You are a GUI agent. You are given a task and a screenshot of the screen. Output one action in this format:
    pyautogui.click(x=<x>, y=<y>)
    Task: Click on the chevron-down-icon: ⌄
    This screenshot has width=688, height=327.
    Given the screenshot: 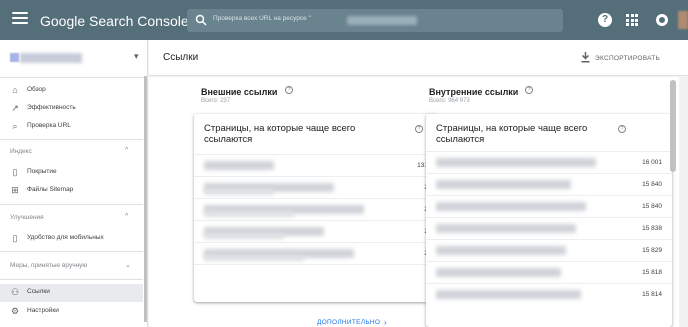 What is the action you would take?
    pyautogui.click(x=128, y=265)
    